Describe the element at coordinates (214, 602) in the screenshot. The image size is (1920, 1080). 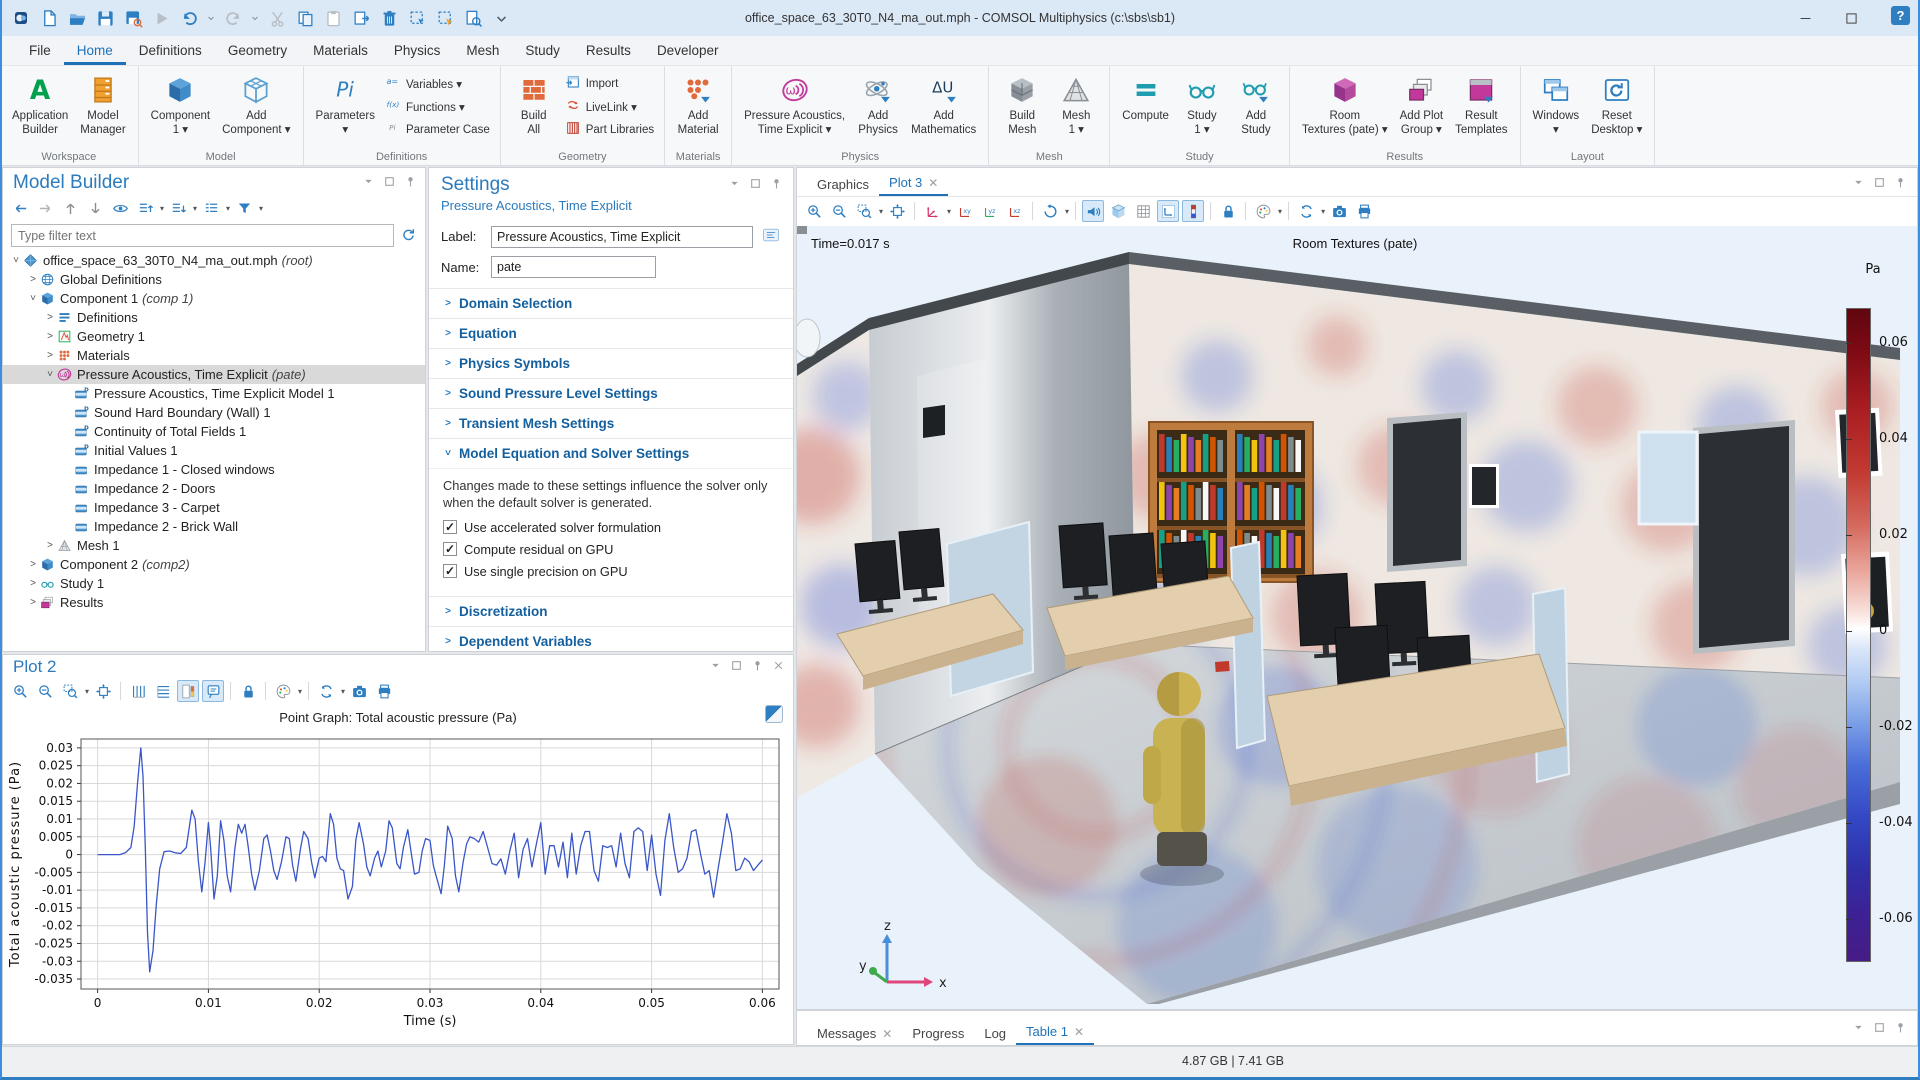
I see `tree-node: ˃ Results` at that location.